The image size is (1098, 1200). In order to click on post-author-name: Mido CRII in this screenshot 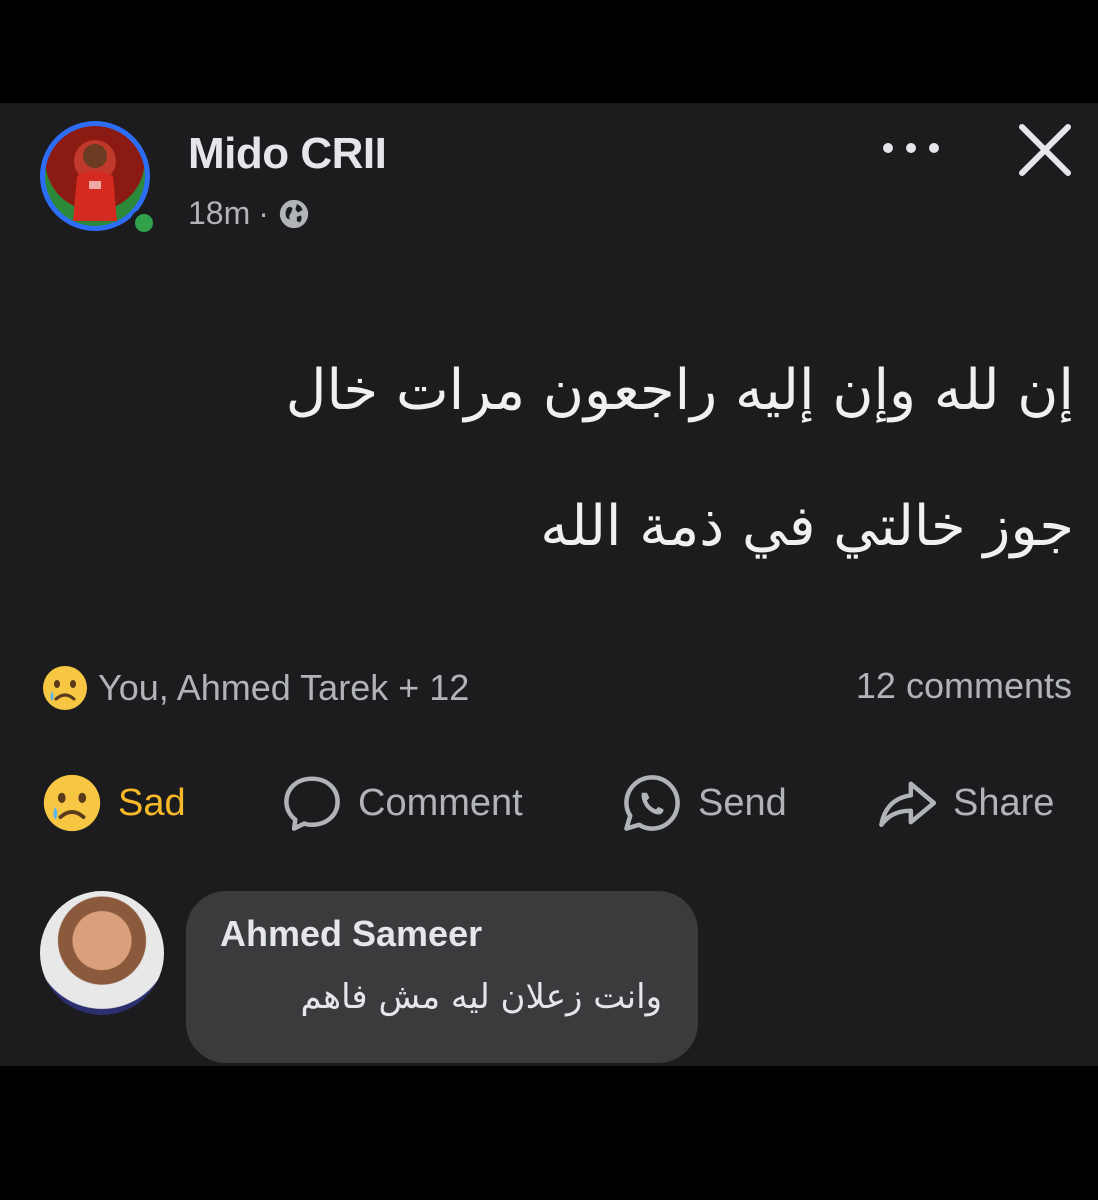, I will do `click(287, 154)`.